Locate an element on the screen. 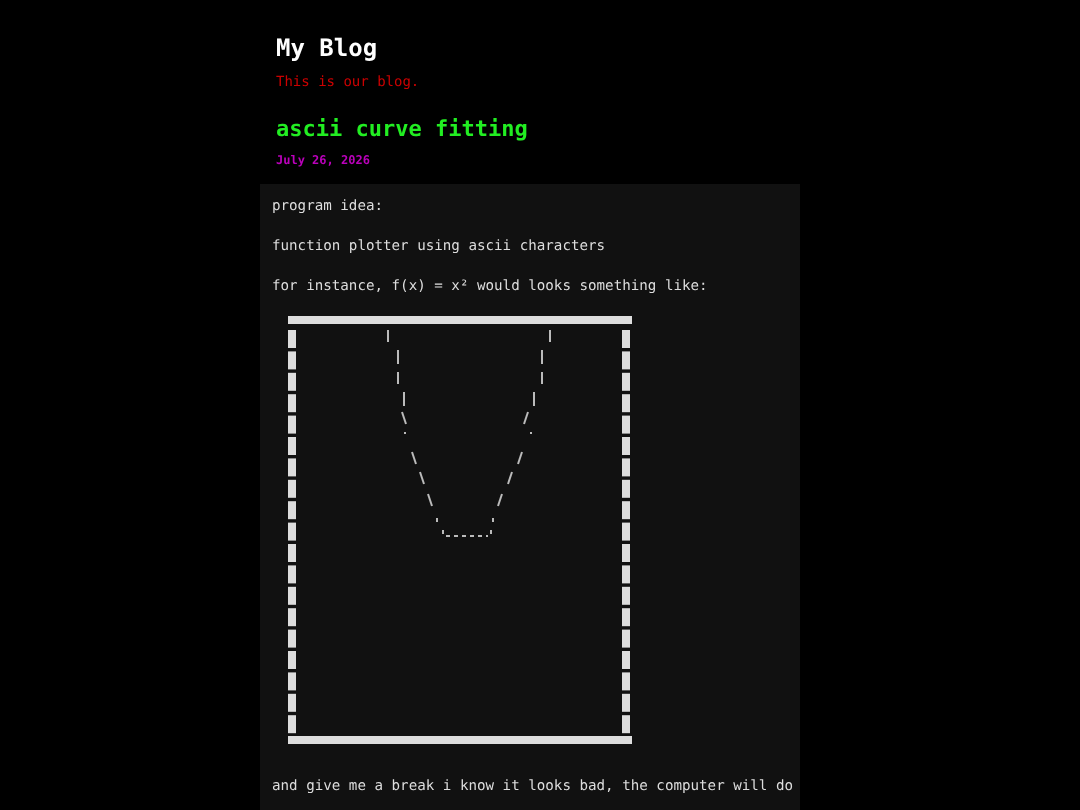 The width and height of the screenshot is (1080, 810). blog-title: My Blog is located at coordinates (328, 48).